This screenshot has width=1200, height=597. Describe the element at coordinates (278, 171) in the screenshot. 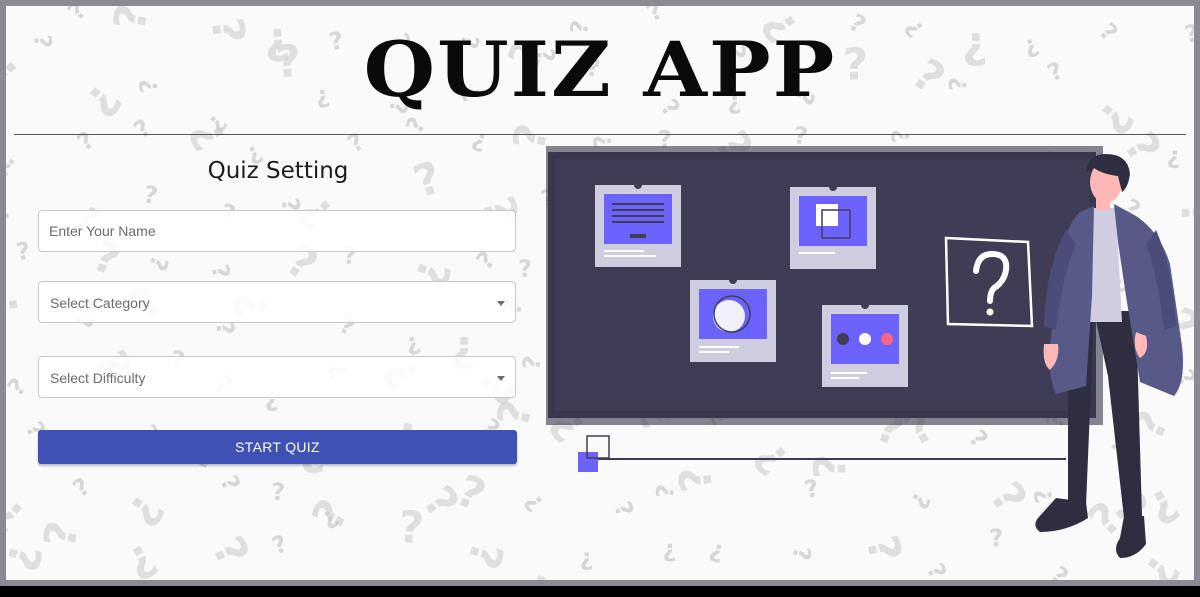

I see `quiz-setting-heading: Quiz Setting` at that location.